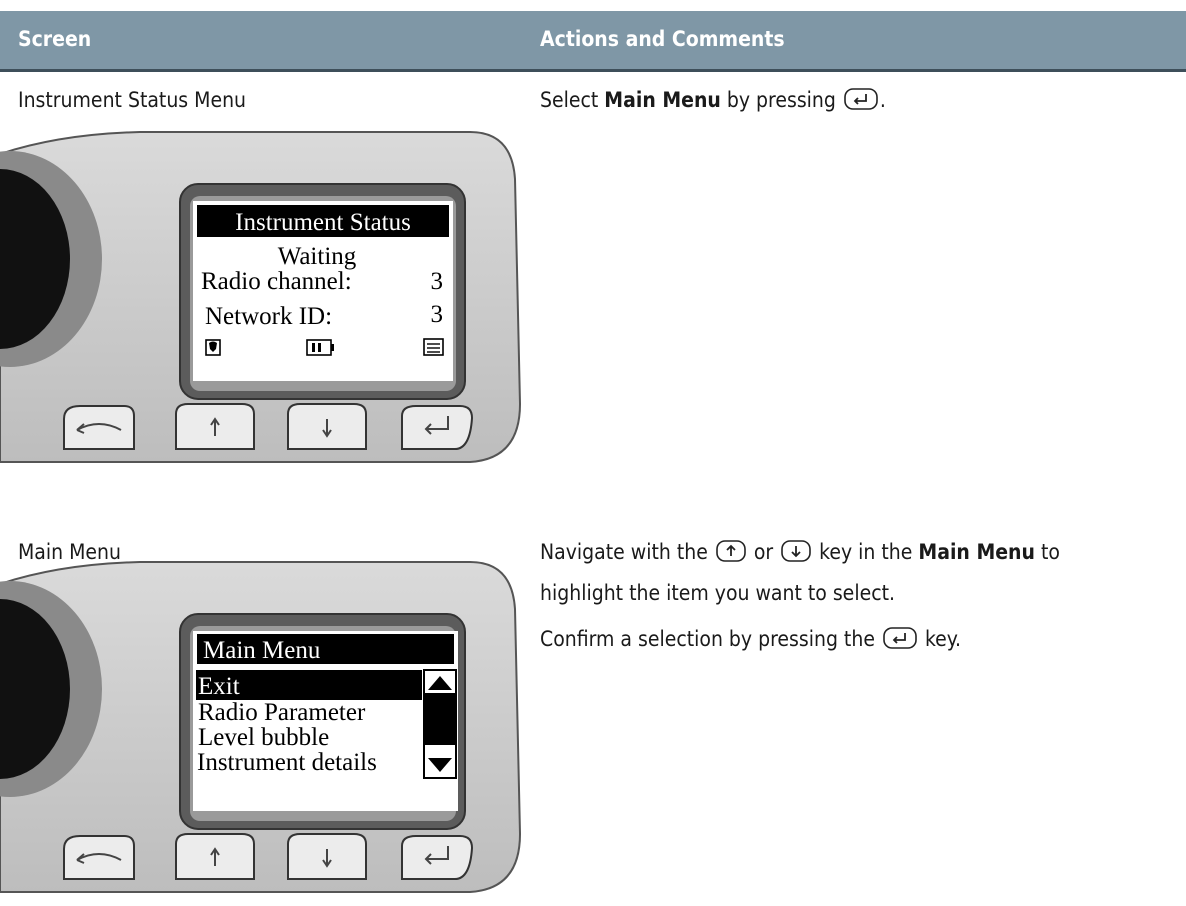  What do you see at coordinates (219, 686) in the screenshot?
I see `lcd-menu-item-1: Exit` at bounding box center [219, 686].